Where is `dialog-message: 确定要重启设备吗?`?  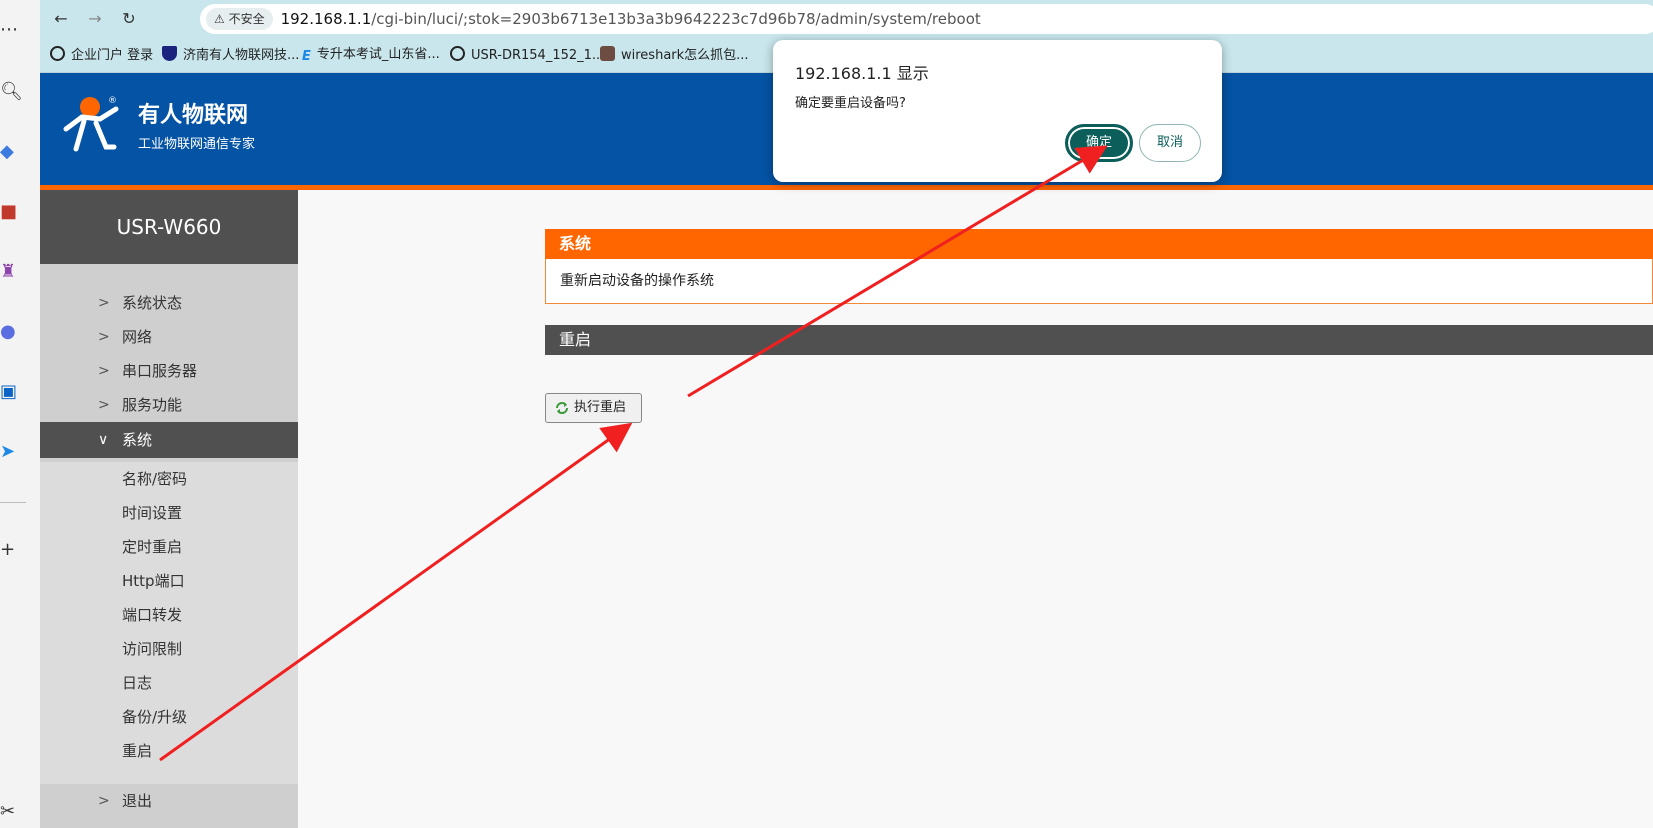
dialog-message: 确定要重启设备吗? is located at coordinates (850, 103).